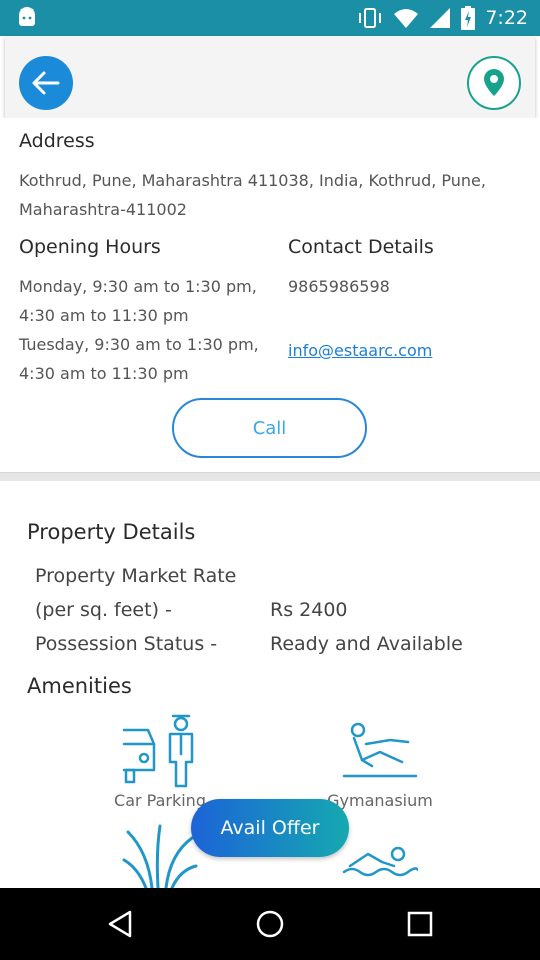 This screenshot has height=960, width=540. Describe the element at coordinates (90, 247) in the screenshot. I see `opening-hours-heading: Opening Hours` at that location.